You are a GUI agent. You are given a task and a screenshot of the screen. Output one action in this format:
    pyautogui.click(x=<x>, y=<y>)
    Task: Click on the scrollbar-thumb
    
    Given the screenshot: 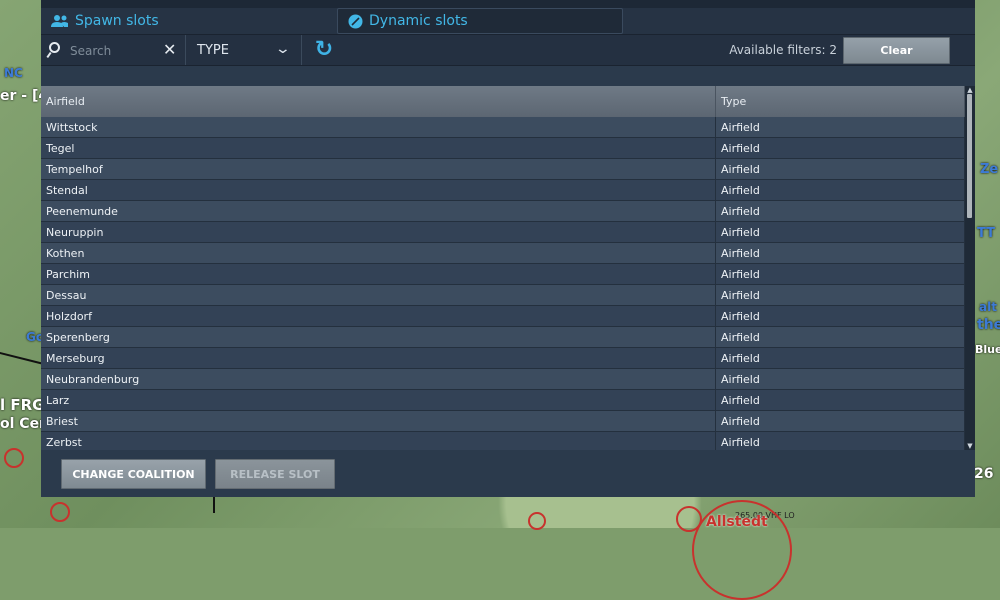 What is the action you would take?
    pyautogui.click(x=969, y=156)
    